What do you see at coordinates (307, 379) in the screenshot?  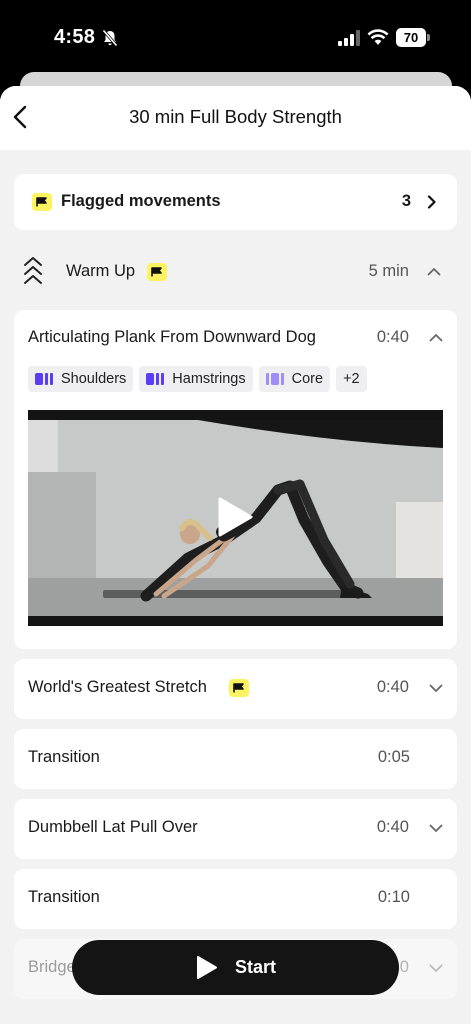 I see `muscle-tag-label: Core` at bounding box center [307, 379].